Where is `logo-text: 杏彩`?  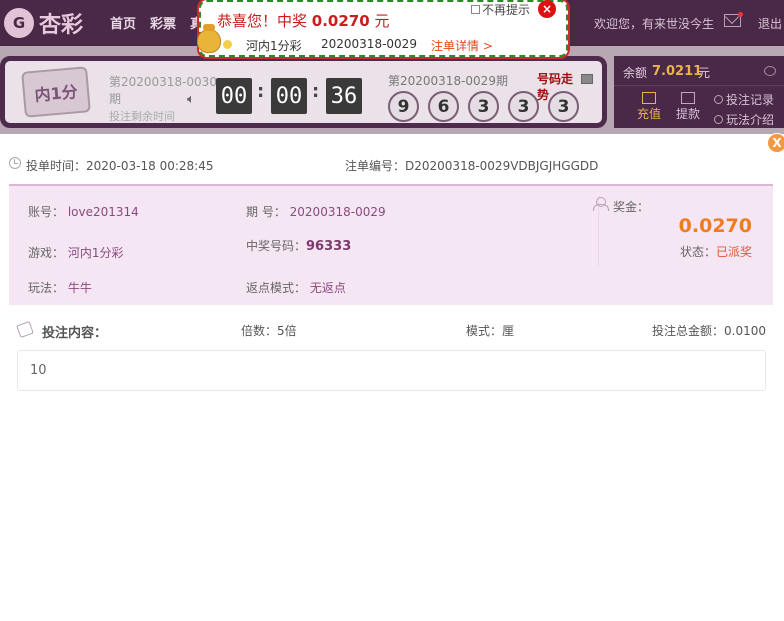
logo-text: 杏彩 is located at coordinates (61, 25).